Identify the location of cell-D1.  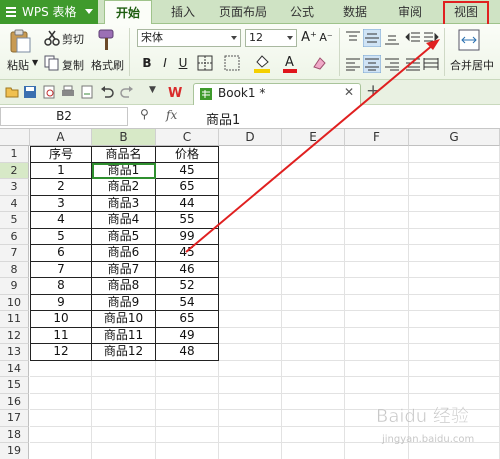
(250, 154).